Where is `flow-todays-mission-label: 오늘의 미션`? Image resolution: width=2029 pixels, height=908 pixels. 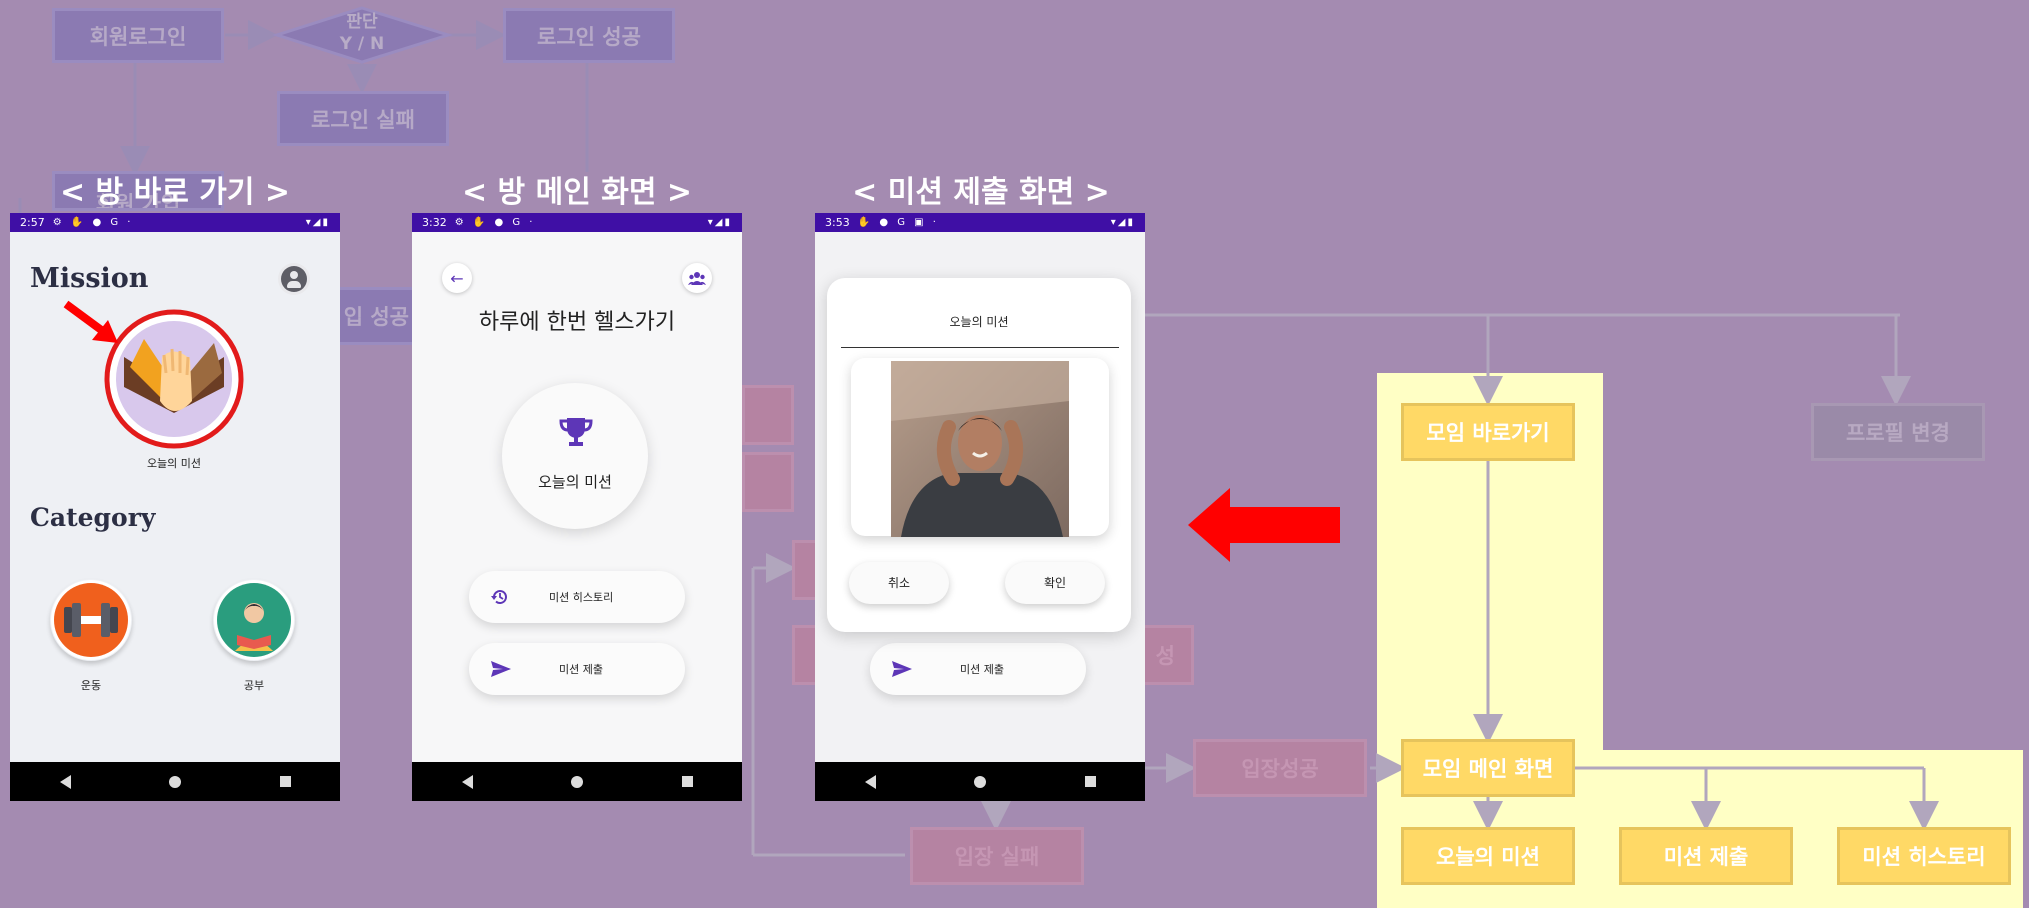 flow-todays-mission-label: 오늘의 미션 is located at coordinates (1488, 857).